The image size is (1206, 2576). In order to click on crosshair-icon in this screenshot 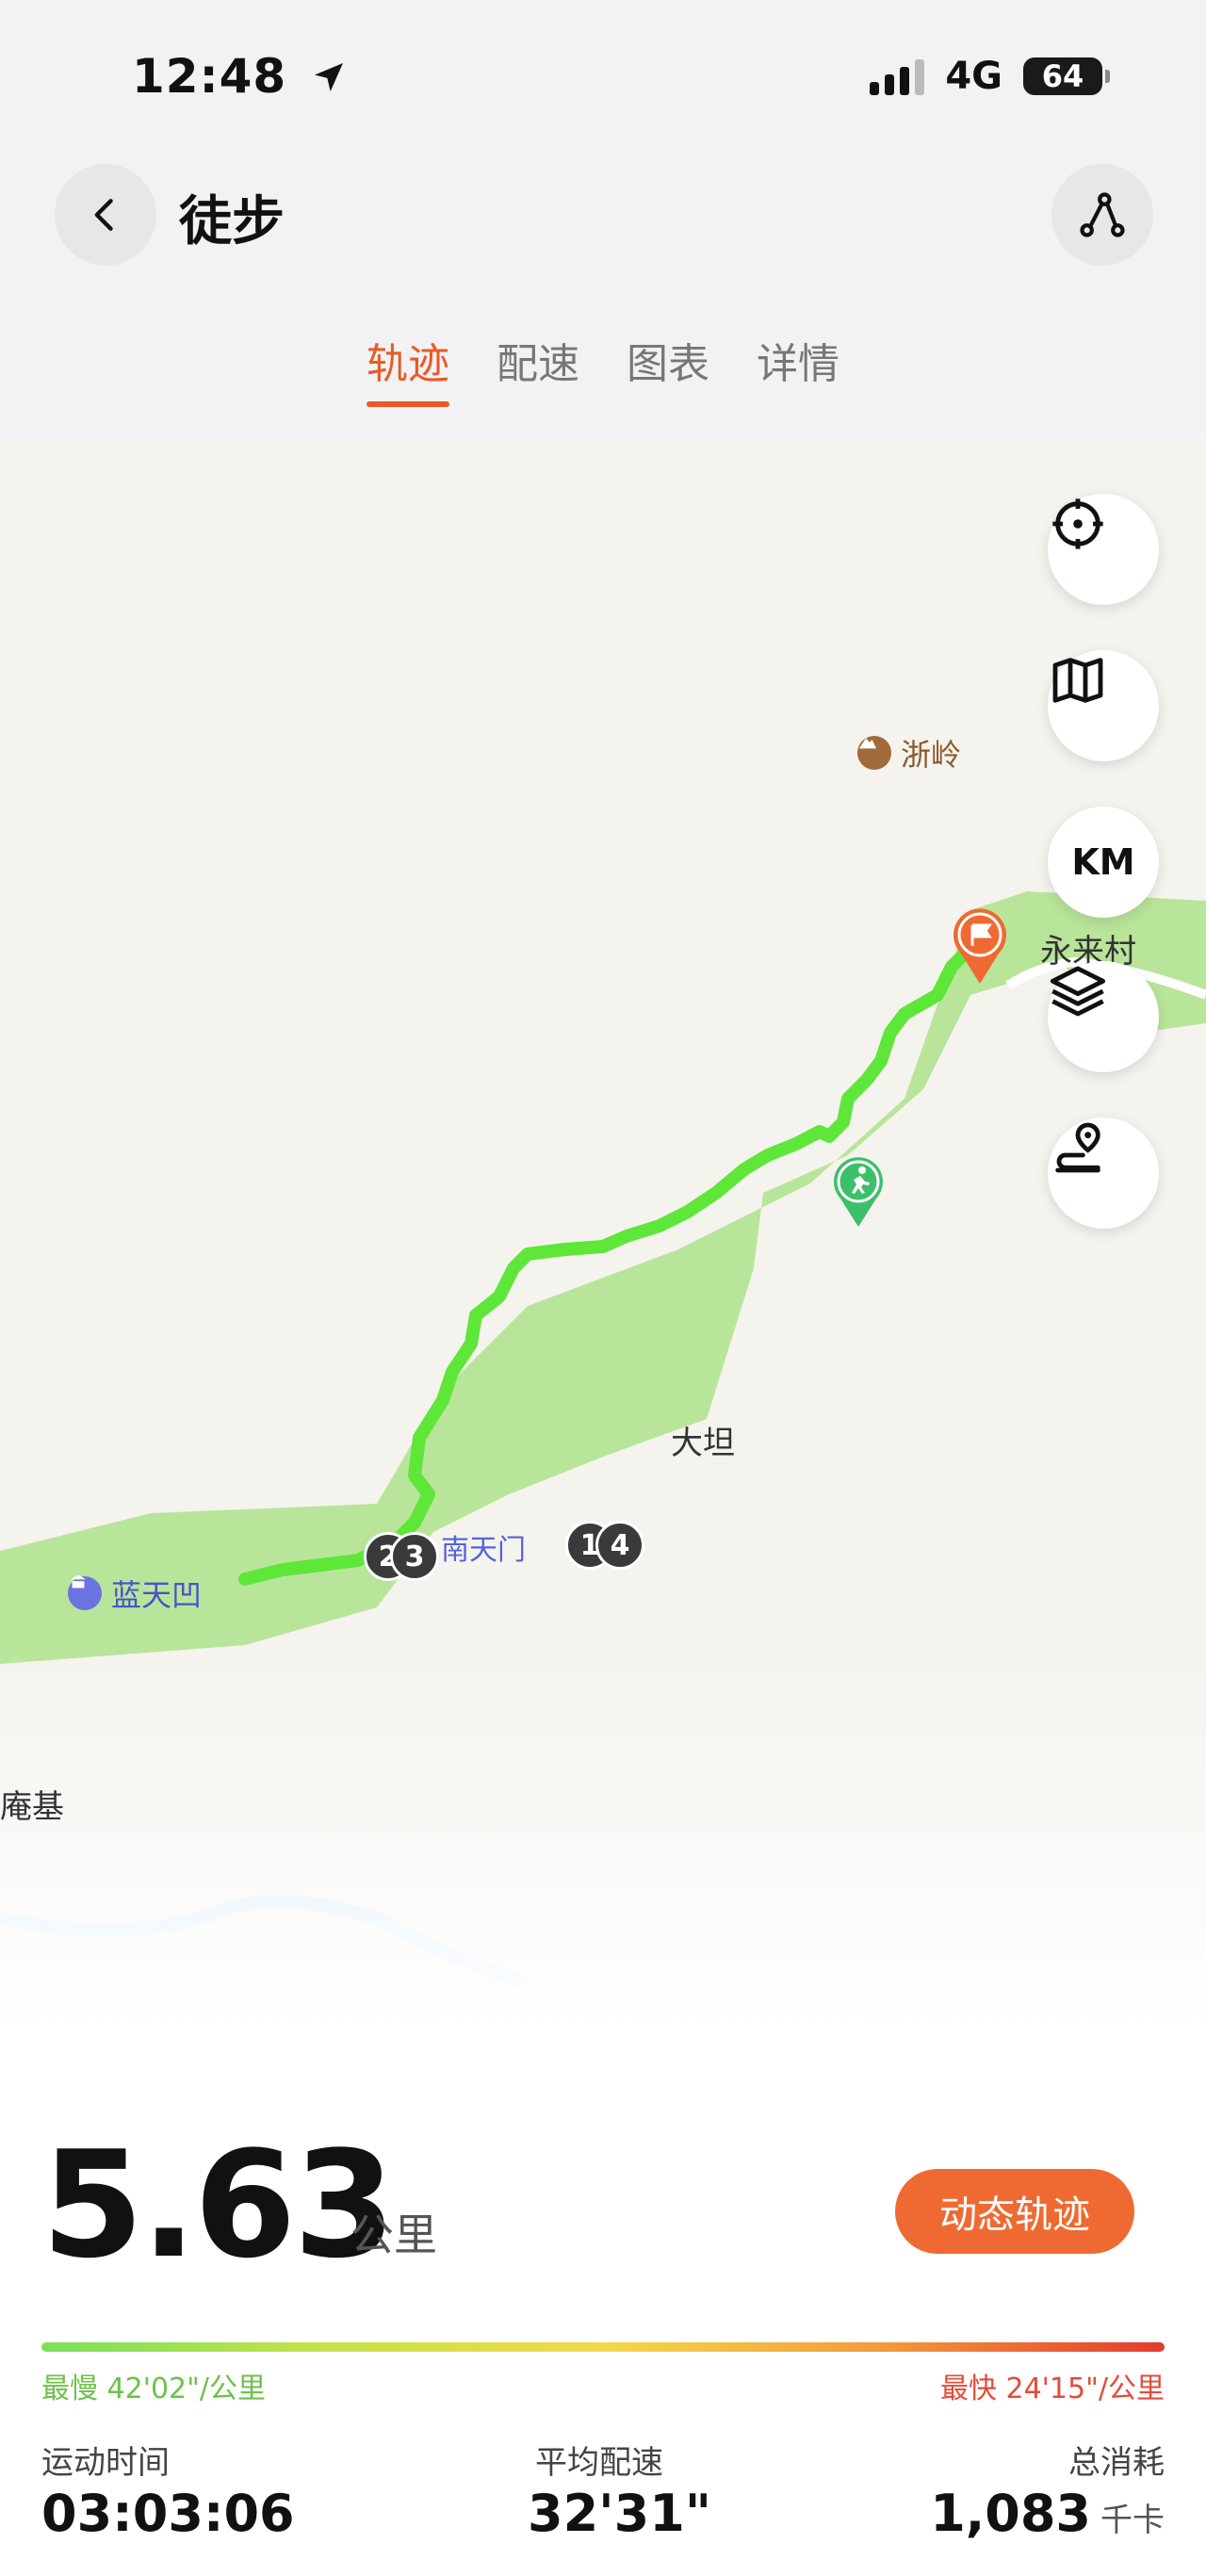, I will do `click(1077, 523)`.